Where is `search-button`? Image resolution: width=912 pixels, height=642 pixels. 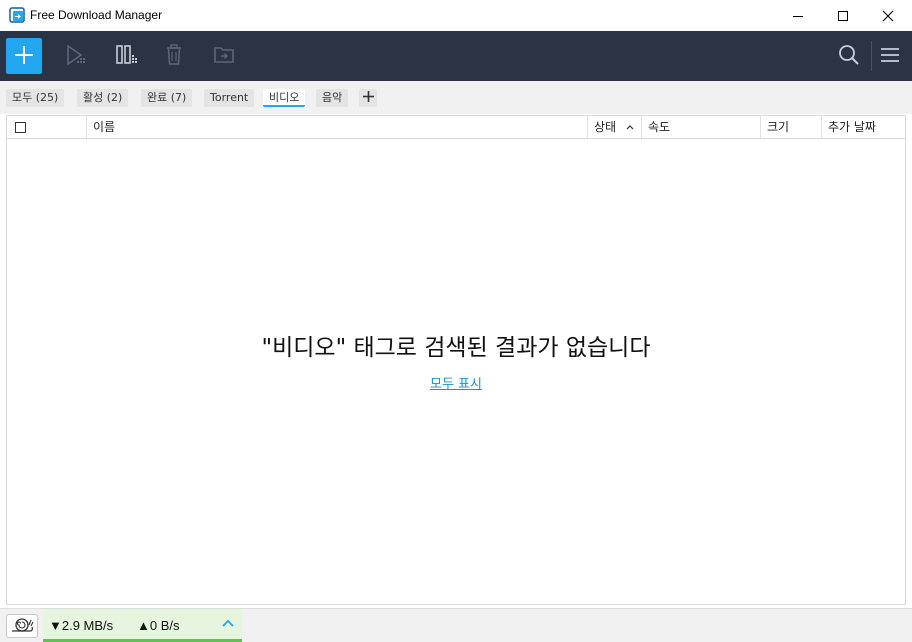 search-button is located at coordinates (849, 56).